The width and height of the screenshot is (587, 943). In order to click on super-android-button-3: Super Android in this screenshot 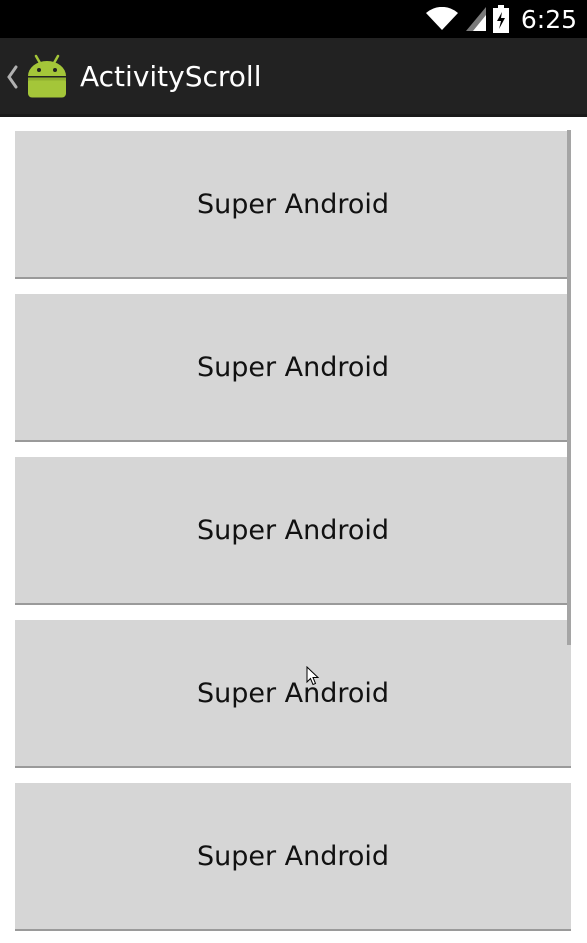, I will do `click(293, 531)`.